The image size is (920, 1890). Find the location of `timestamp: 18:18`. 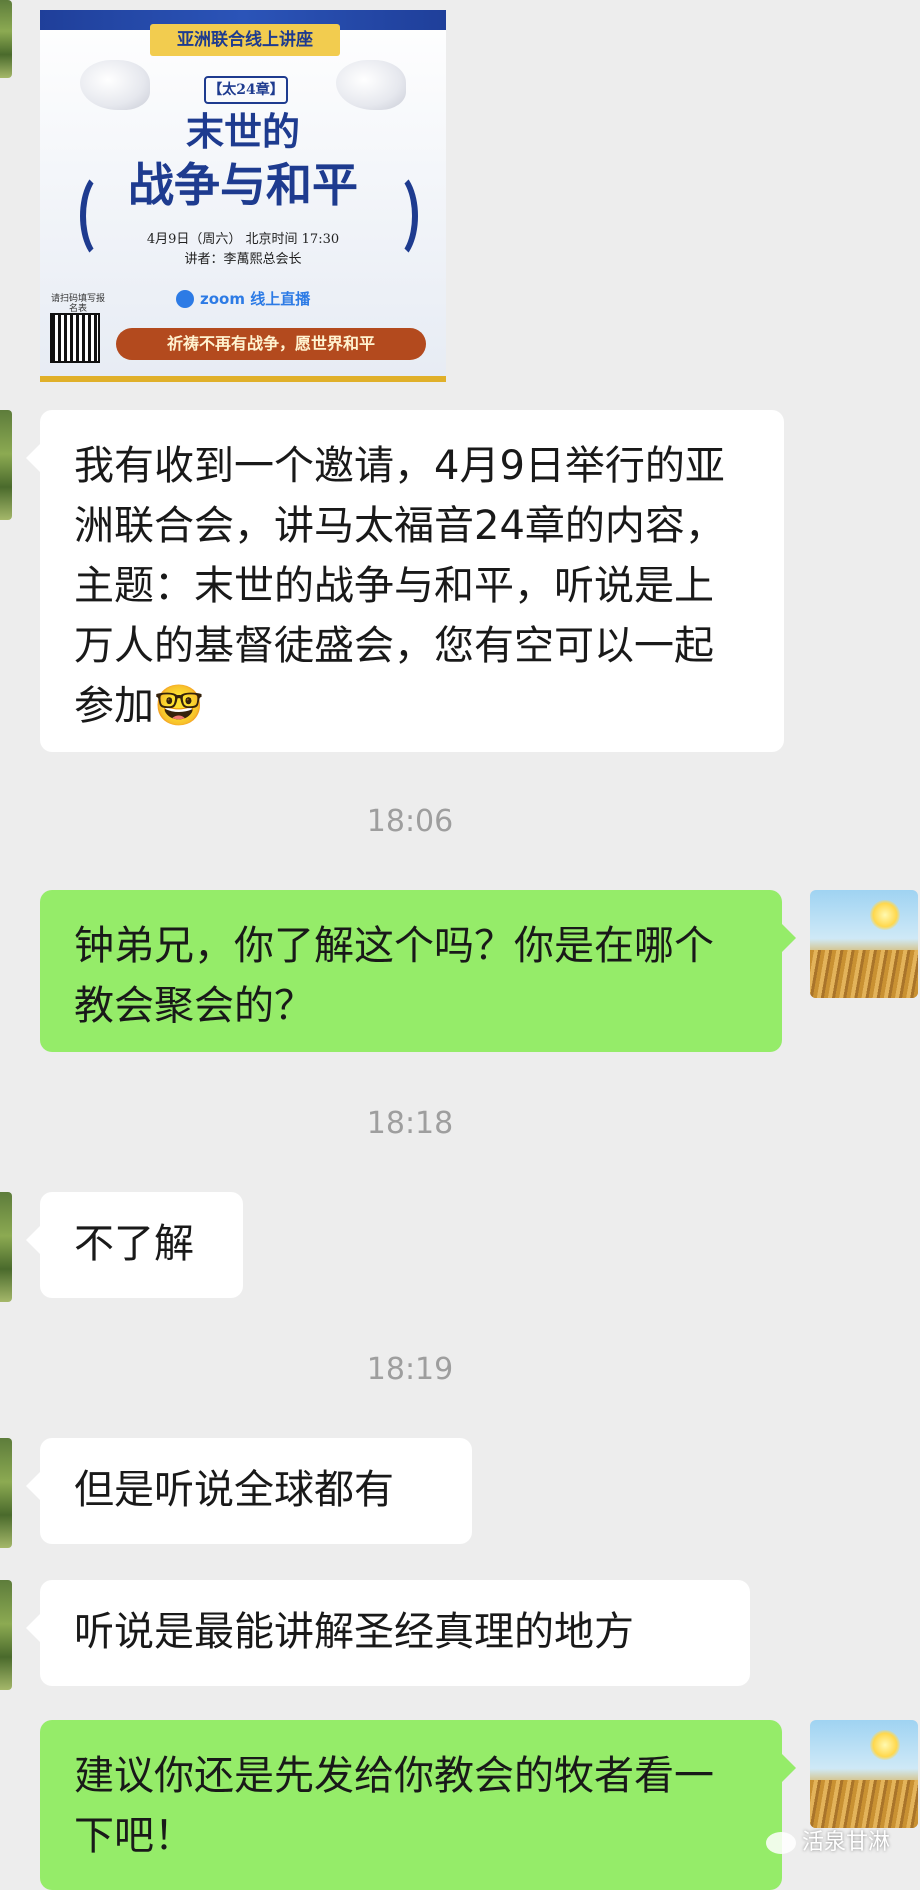

timestamp: 18:18 is located at coordinates (410, 1123).